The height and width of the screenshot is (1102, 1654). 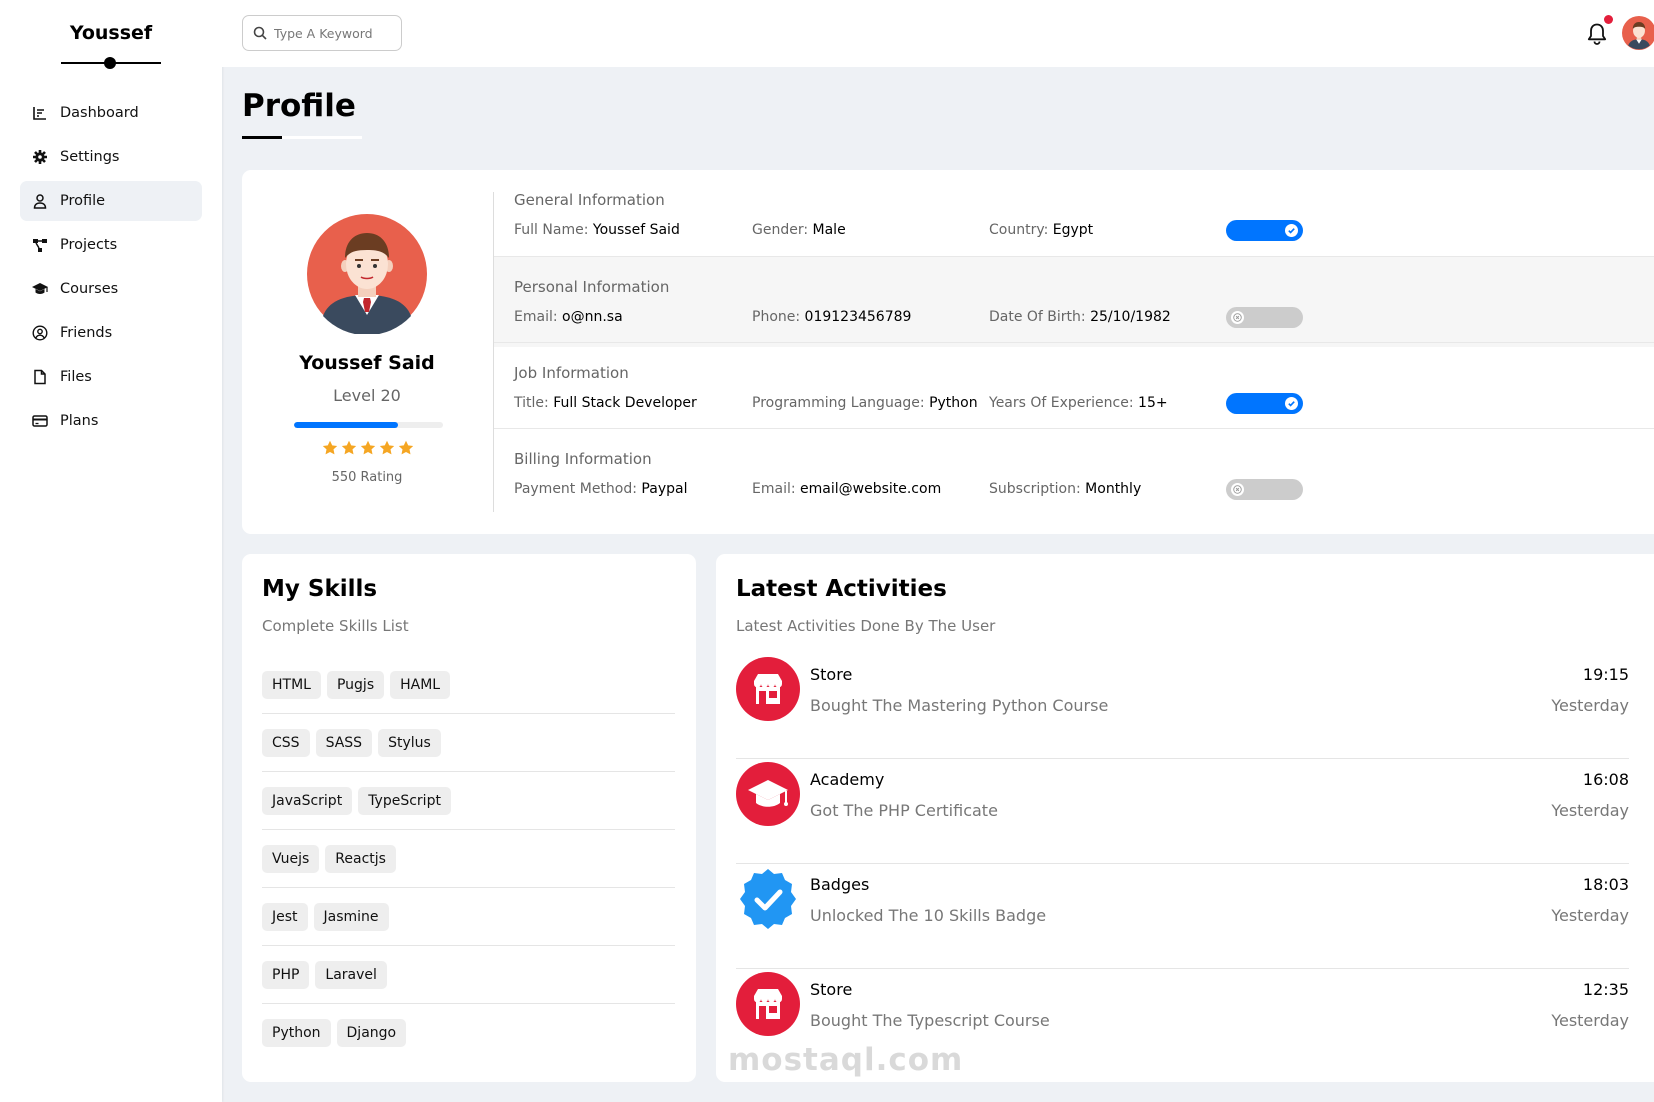 I want to click on skill-tag: PHP, so click(x=286, y=974).